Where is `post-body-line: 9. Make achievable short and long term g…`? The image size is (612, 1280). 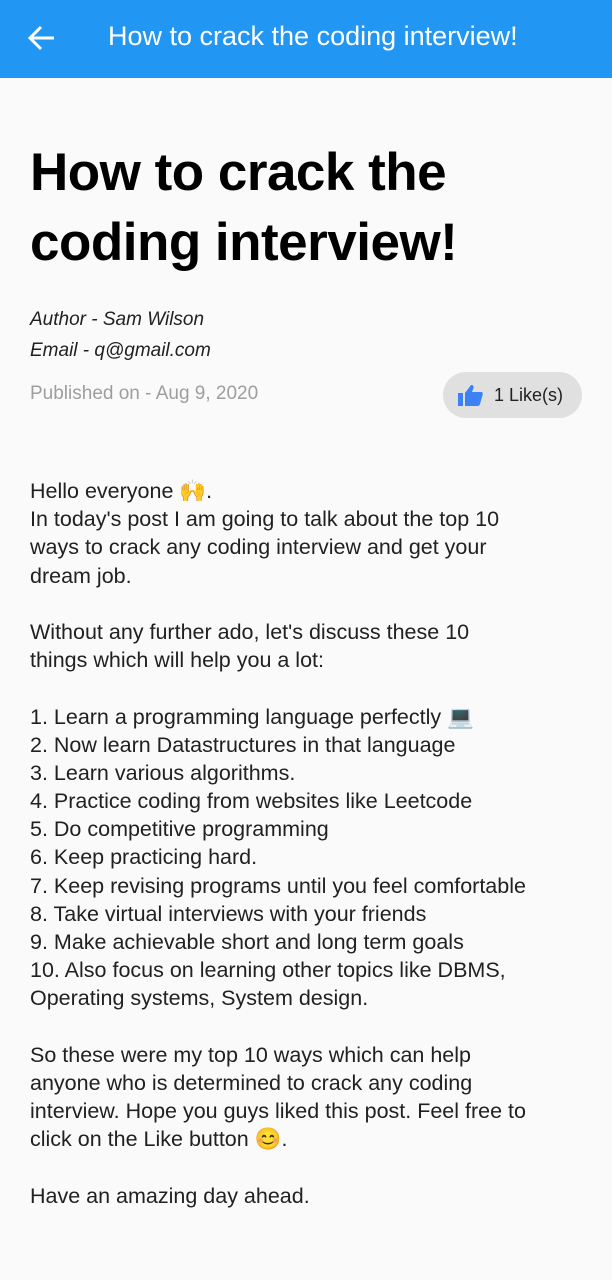
post-body-line: 9. Make achievable short and long term g… is located at coordinates (247, 942).